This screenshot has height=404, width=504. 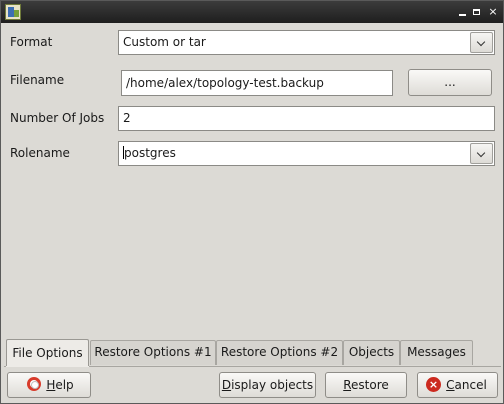 I want to click on filename-value: /home/alex/topology-test.backup, so click(x=225, y=83).